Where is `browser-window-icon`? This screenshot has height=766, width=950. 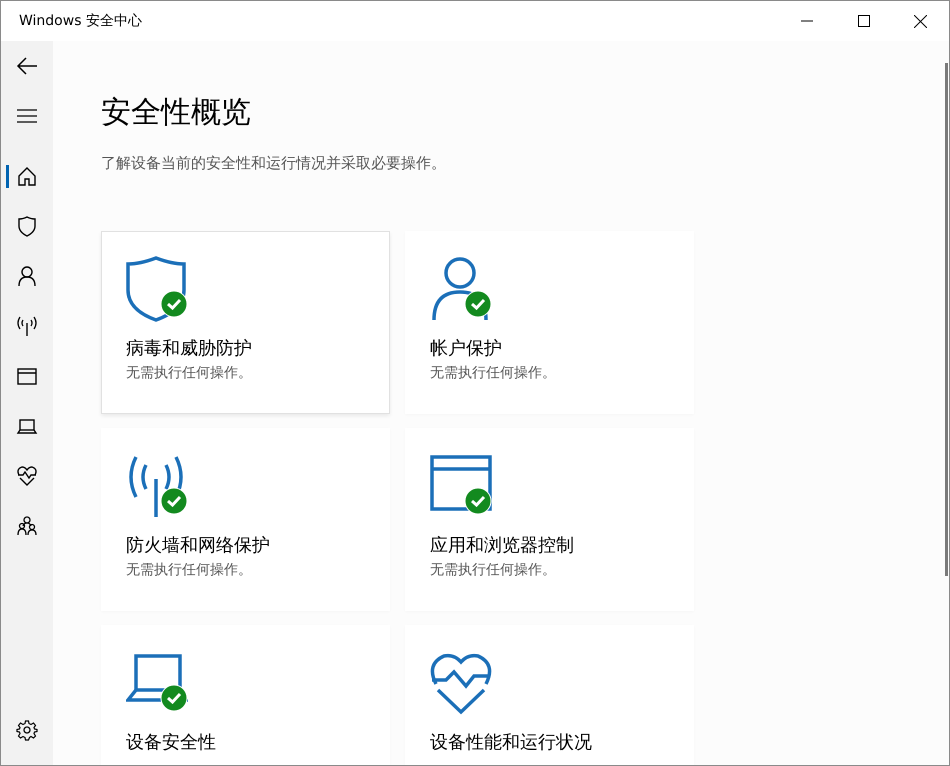 browser-window-icon is located at coordinates (27, 376).